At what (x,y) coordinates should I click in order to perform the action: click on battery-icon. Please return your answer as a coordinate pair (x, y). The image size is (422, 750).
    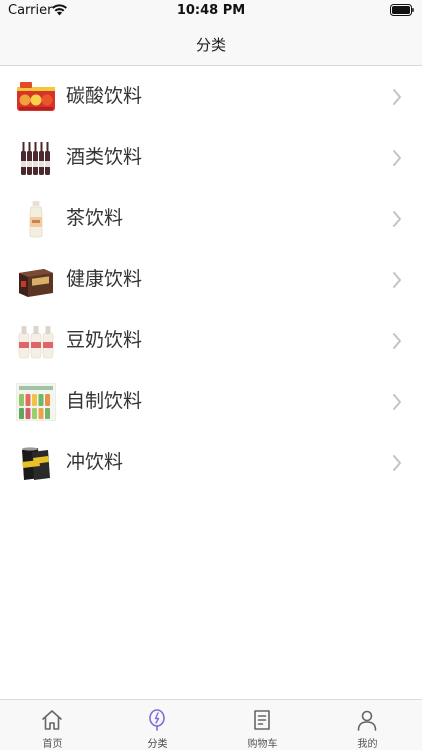
    Looking at the image, I should click on (402, 10).